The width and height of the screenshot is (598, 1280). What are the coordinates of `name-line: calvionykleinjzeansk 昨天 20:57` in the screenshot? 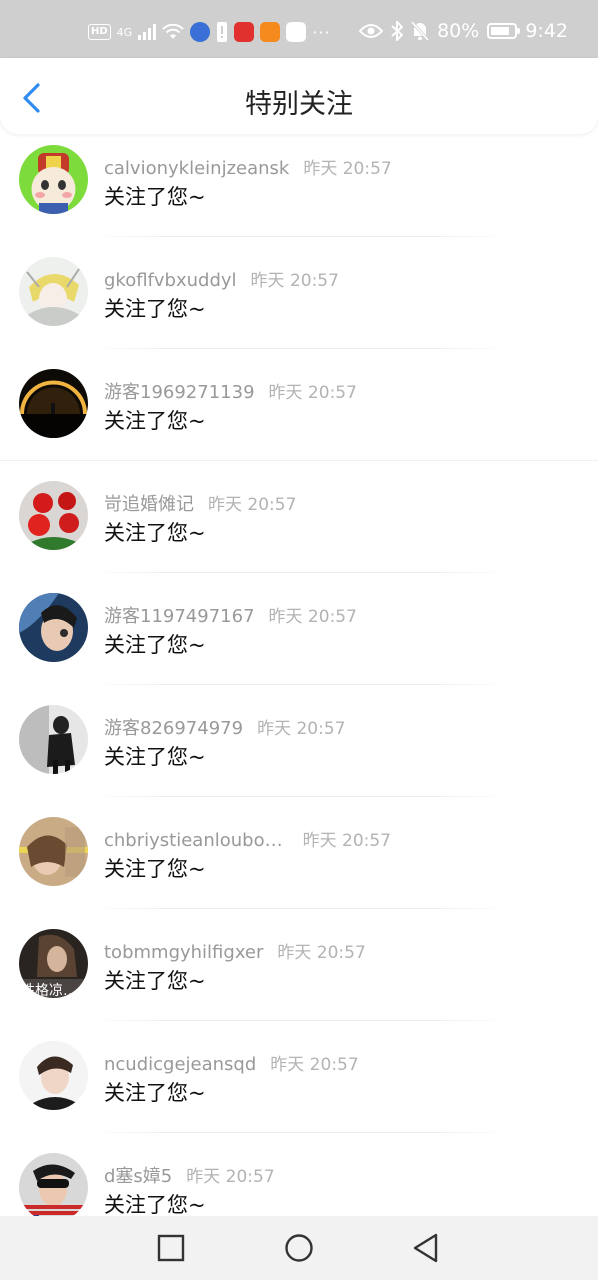 It's located at (248, 166).